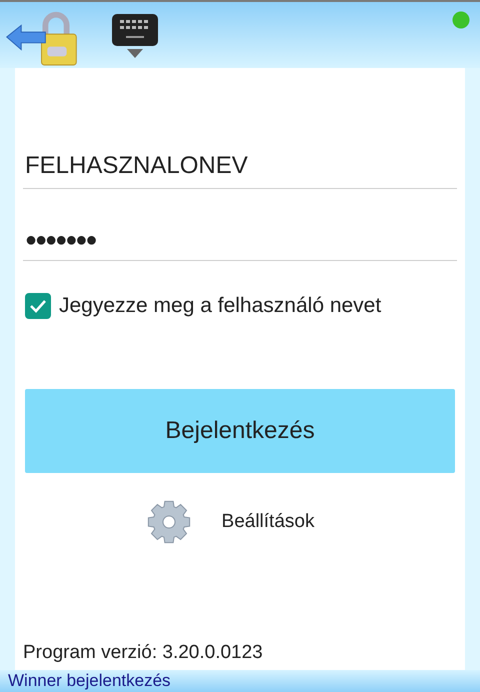 Image resolution: width=480 pixels, height=692 pixels. What do you see at coordinates (240, 681) in the screenshot?
I see `status-bar: Winner bejelentkezés` at bounding box center [240, 681].